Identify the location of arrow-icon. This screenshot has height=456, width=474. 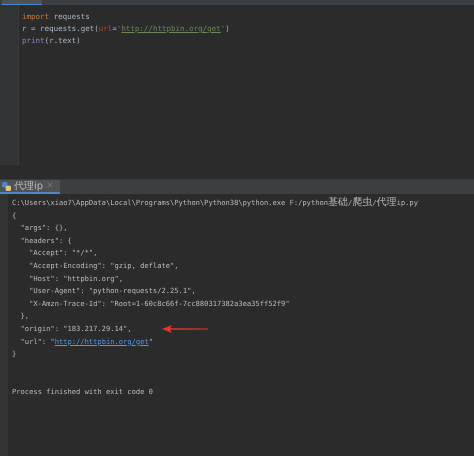
(185, 329).